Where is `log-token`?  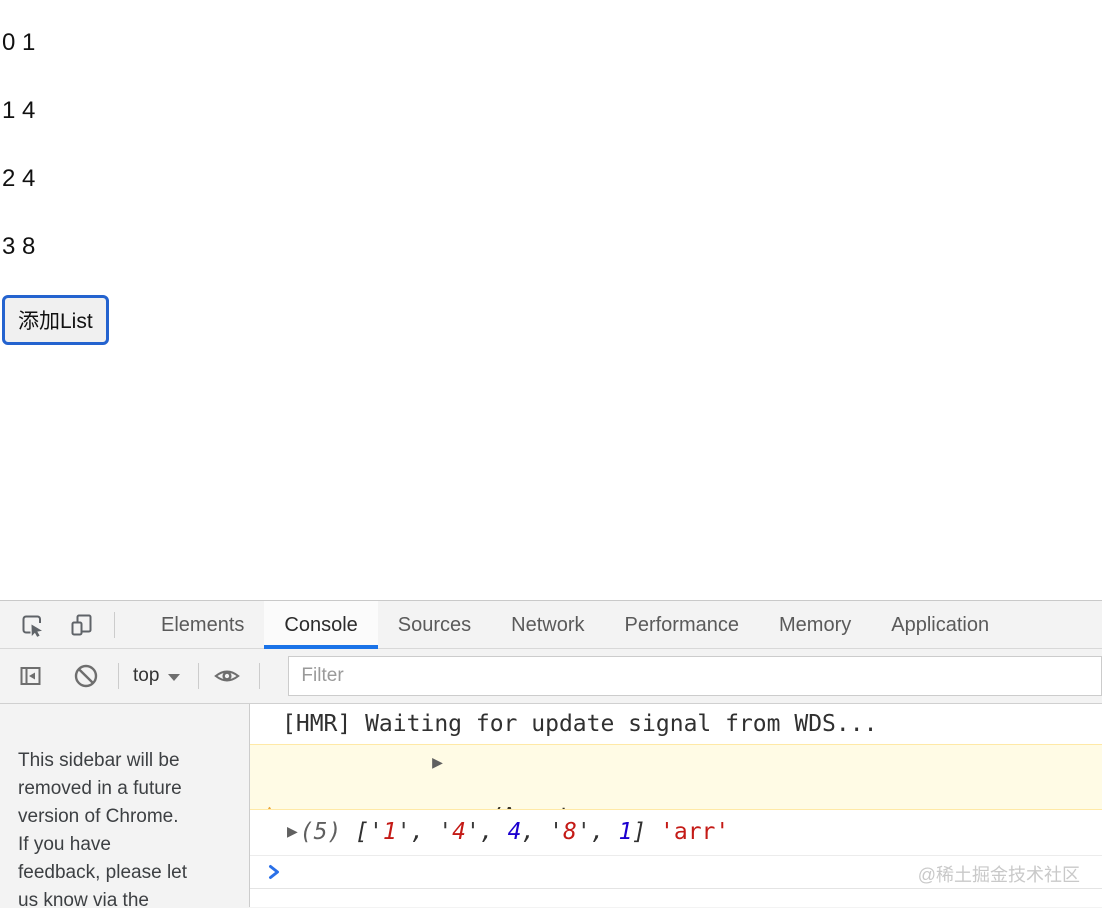 log-token is located at coordinates (653, 832).